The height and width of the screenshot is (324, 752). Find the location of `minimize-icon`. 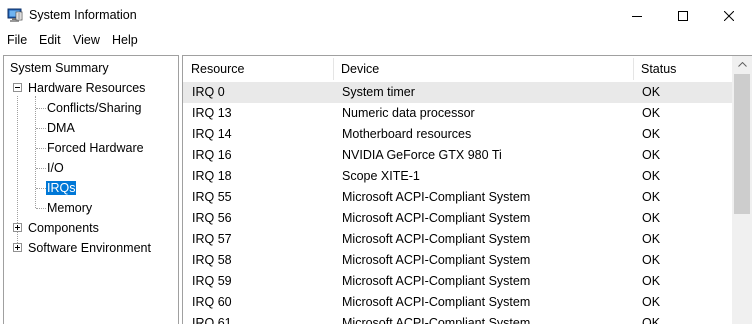

minimize-icon is located at coordinates (637, 16).